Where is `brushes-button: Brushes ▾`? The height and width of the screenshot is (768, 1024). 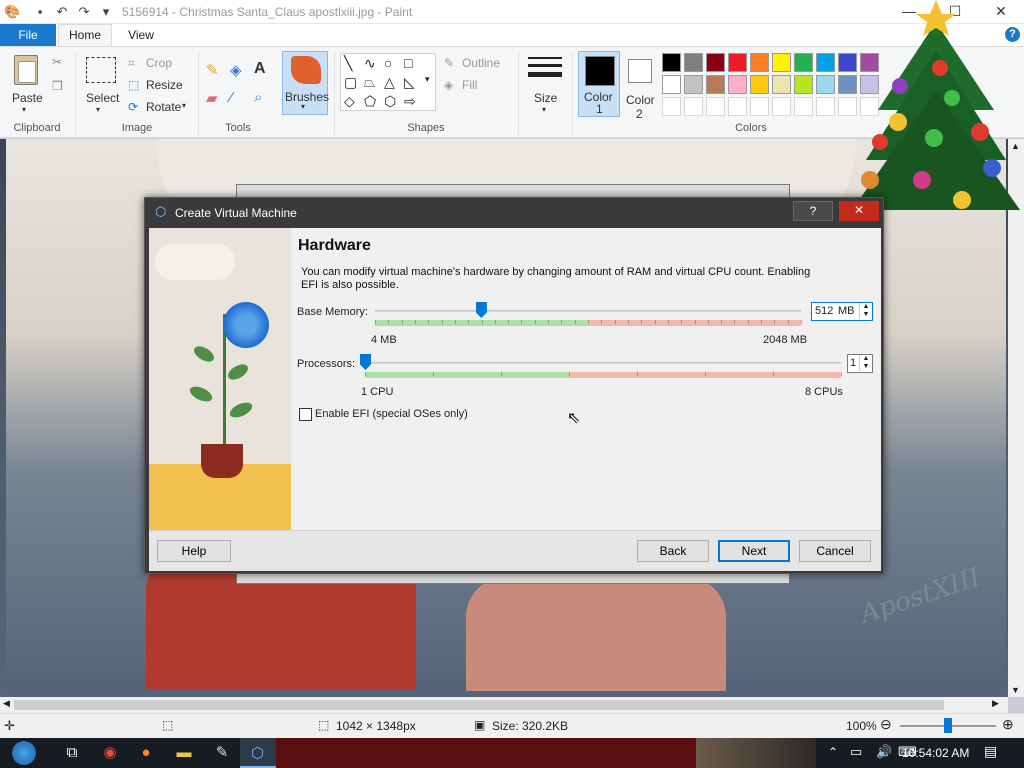 brushes-button: Brushes ▾ is located at coordinates (305, 83).